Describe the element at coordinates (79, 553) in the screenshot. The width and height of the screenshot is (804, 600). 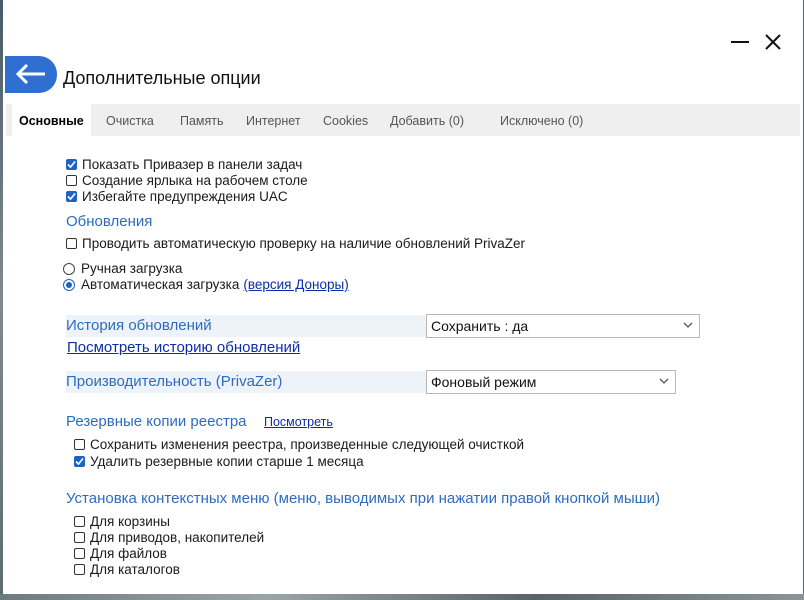
I see `files-checkbox` at that location.